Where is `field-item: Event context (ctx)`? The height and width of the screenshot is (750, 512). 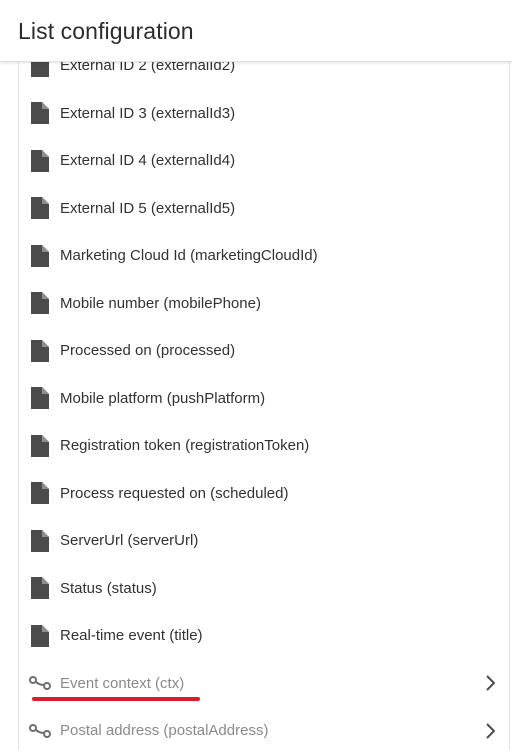 field-item: Event context (ctx) is located at coordinates (264, 684).